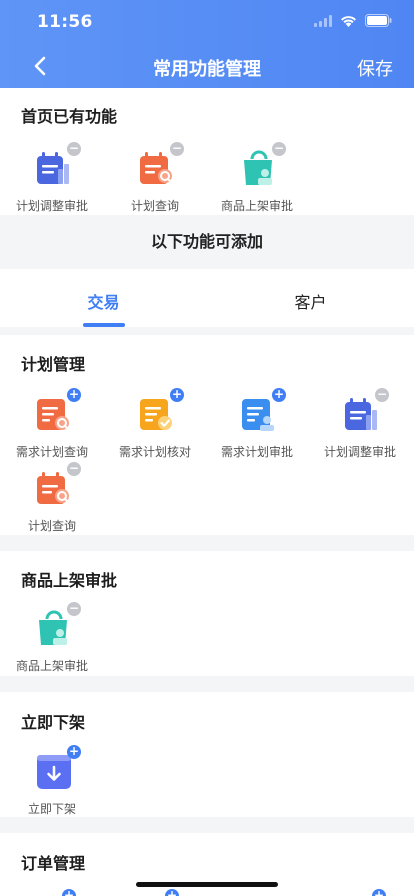 Image resolution: width=414 pixels, height=896 pixels. I want to click on shelf-item-product-listing-approval: − 商品上架审批, so click(52, 640).